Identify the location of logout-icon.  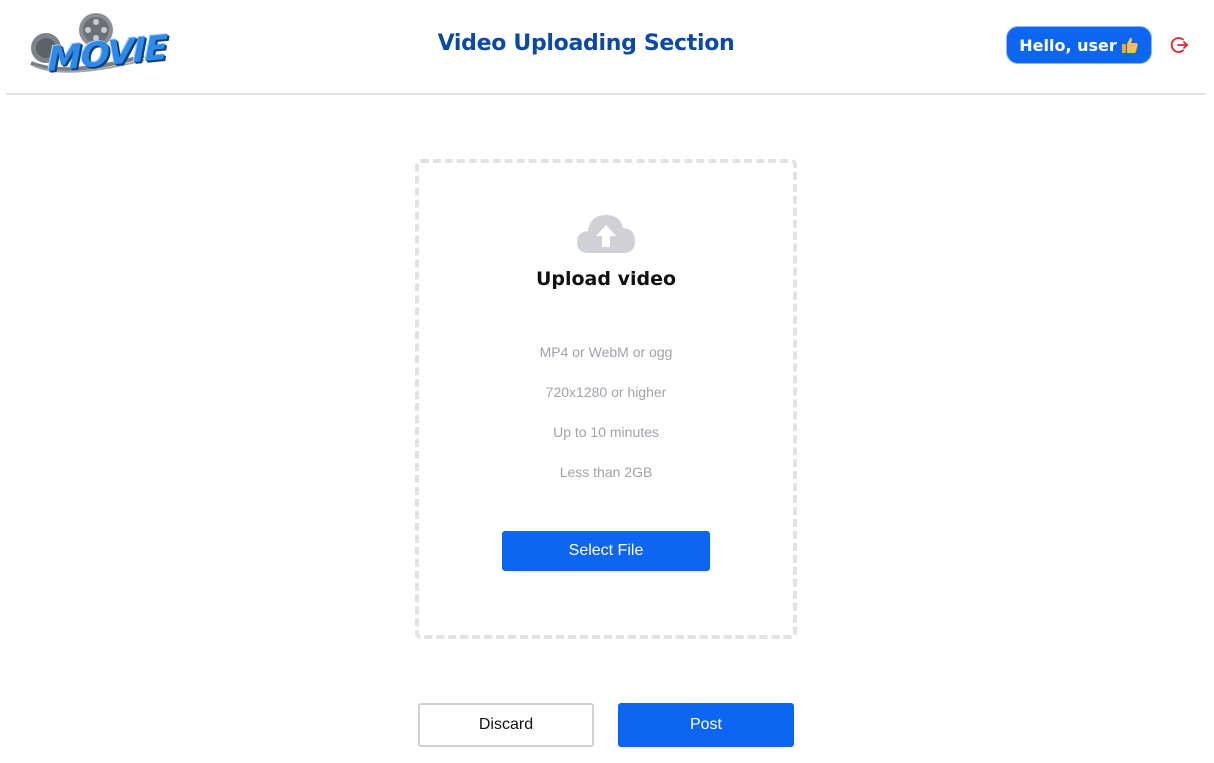
(1180, 45).